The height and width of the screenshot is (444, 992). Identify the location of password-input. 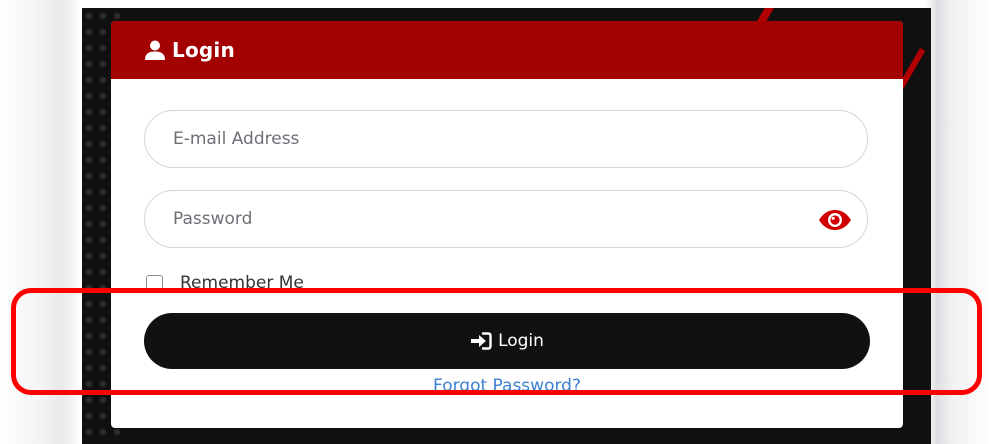
(473, 219).